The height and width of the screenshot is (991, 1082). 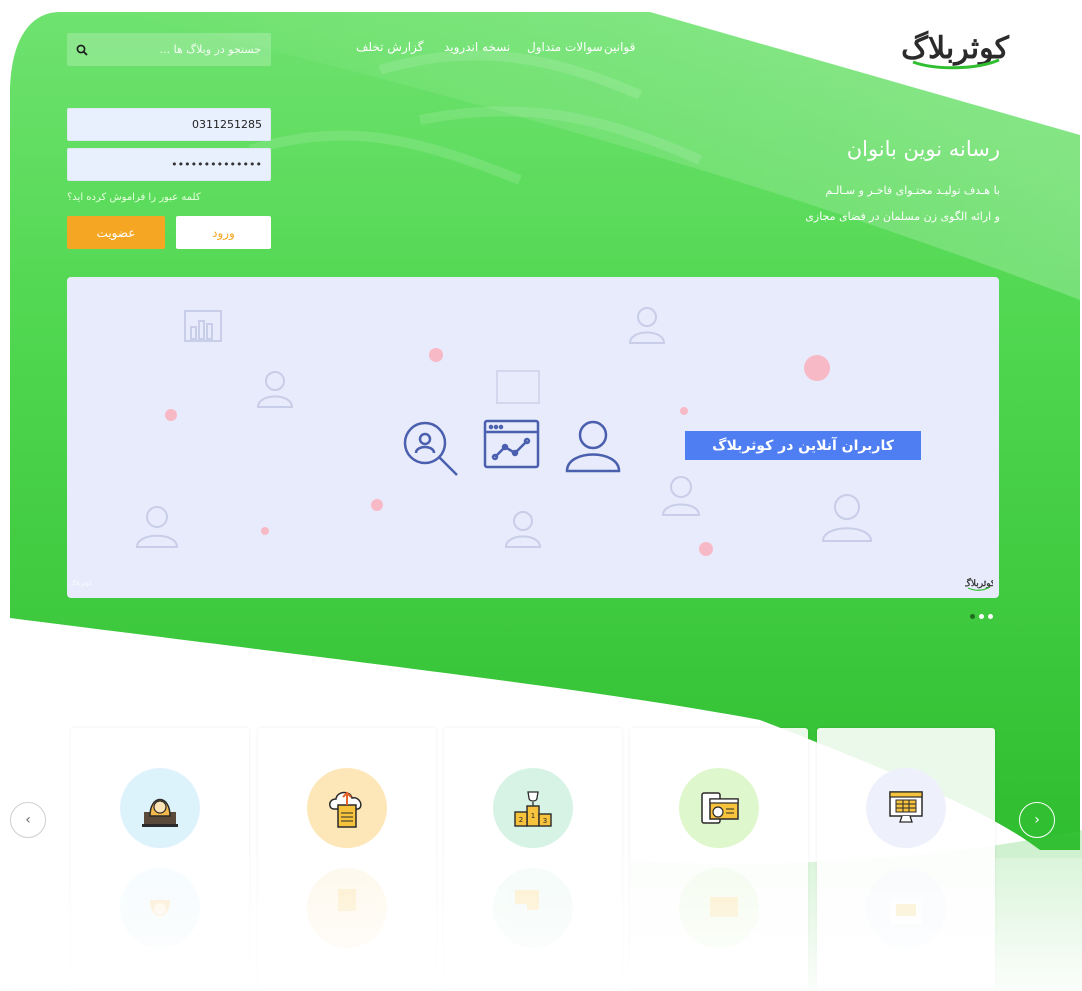 What do you see at coordinates (902, 216) in the screenshot?
I see `hero-tagline-line-2: و ارائه الگوی زن مسلمان در فضای مجازی` at bounding box center [902, 216].